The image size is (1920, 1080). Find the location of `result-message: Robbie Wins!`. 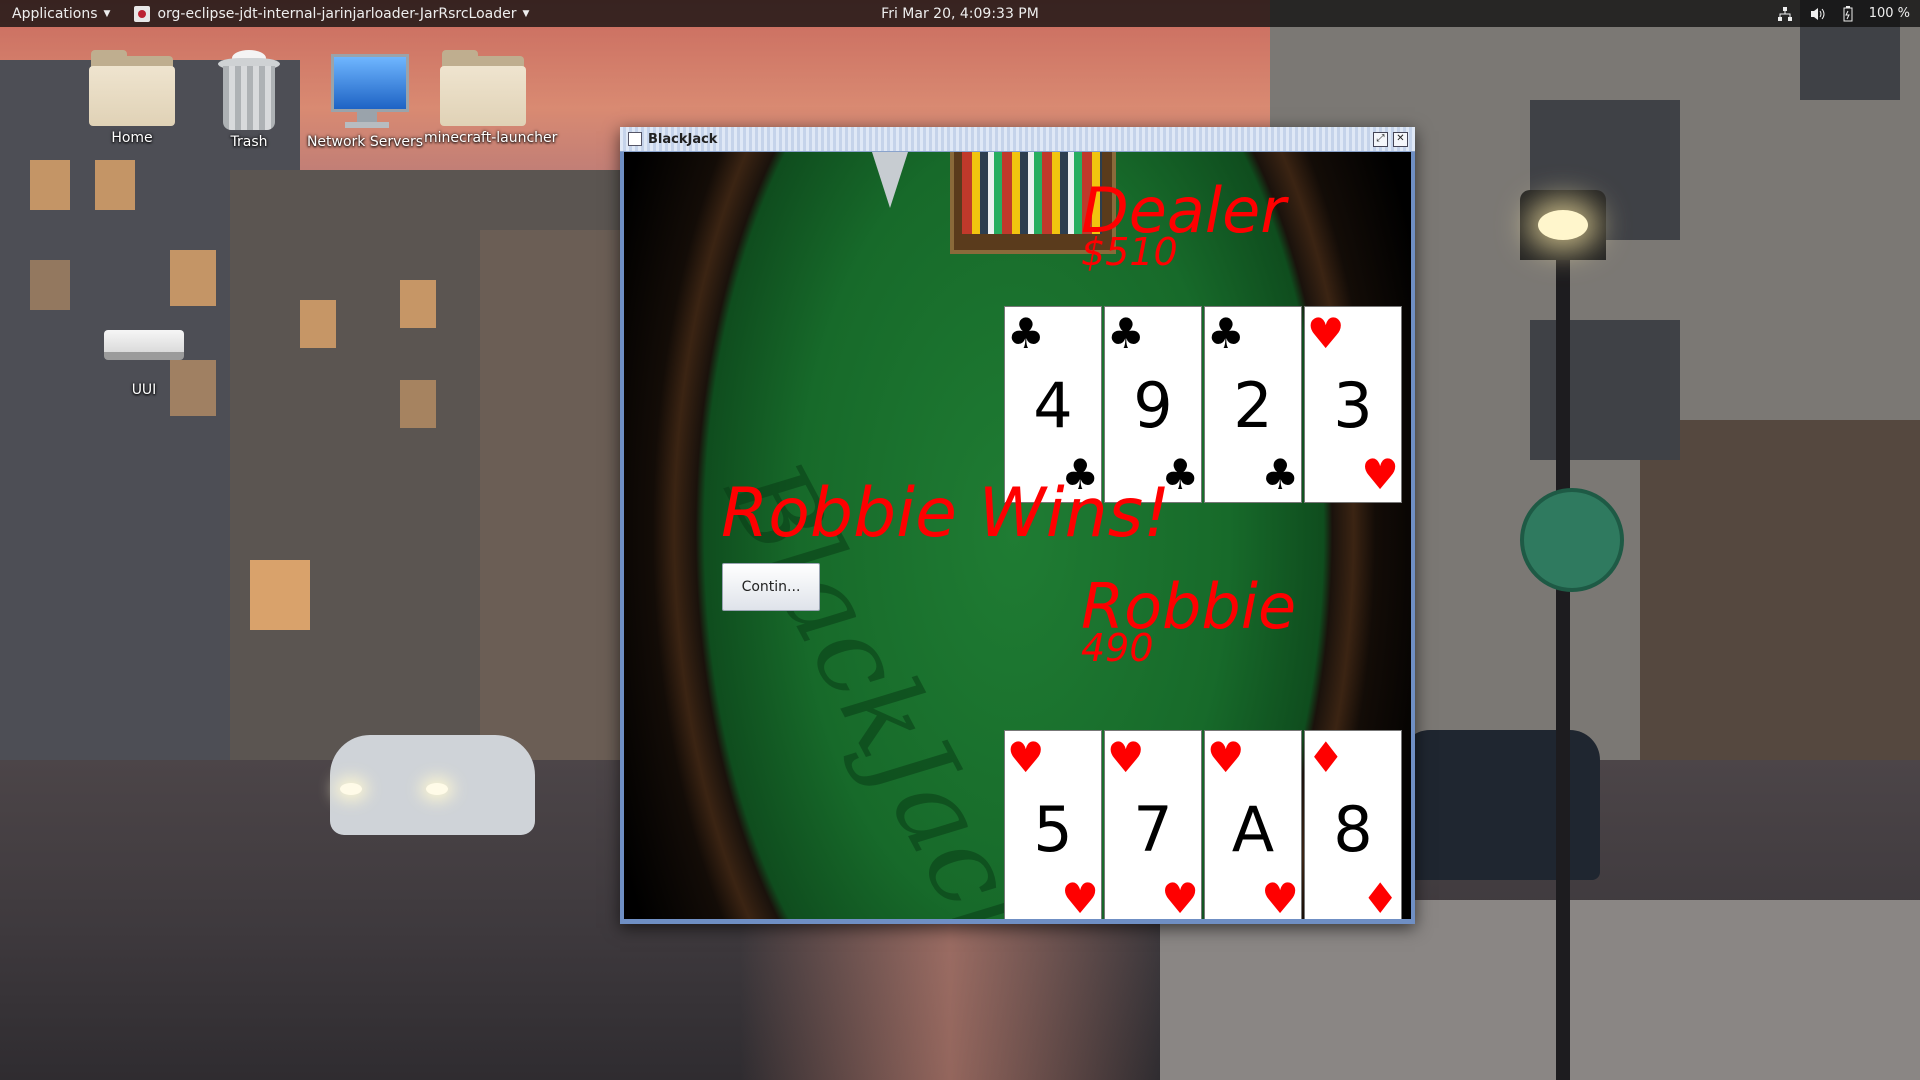

result-message: Robbie Wins! is located at coordinates (946, 513).